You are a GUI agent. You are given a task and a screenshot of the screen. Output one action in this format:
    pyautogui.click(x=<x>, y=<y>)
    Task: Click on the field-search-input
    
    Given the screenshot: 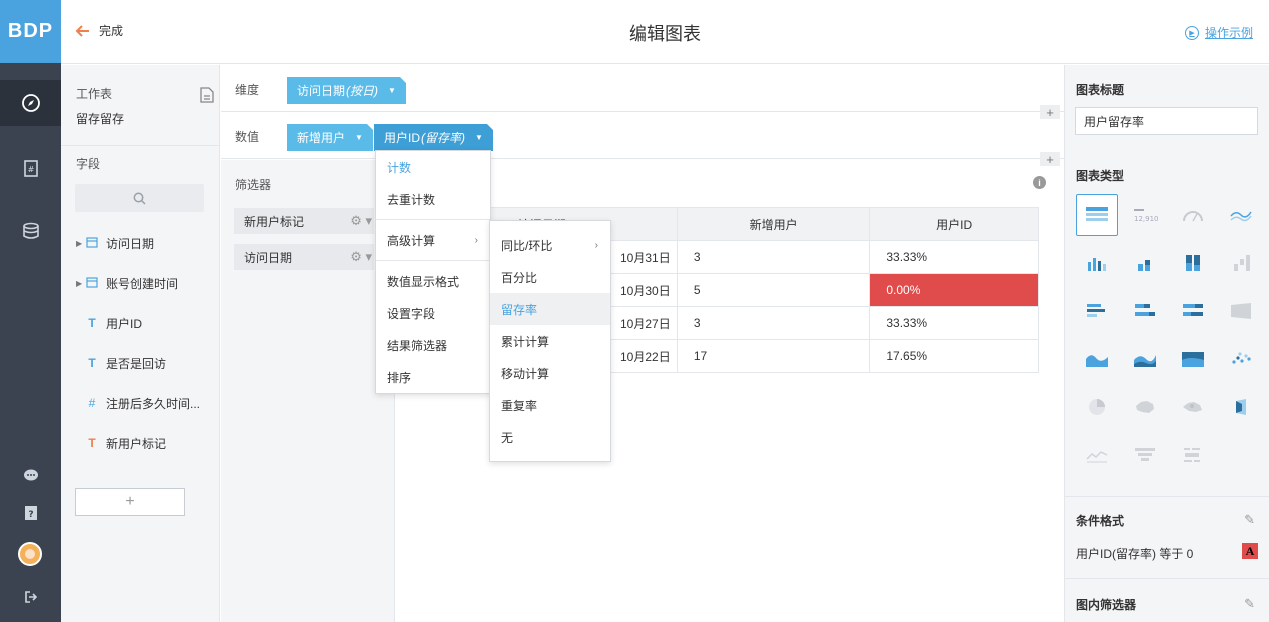 What is the action you would take?
    pyautogui.click(x=139, y=198)
    